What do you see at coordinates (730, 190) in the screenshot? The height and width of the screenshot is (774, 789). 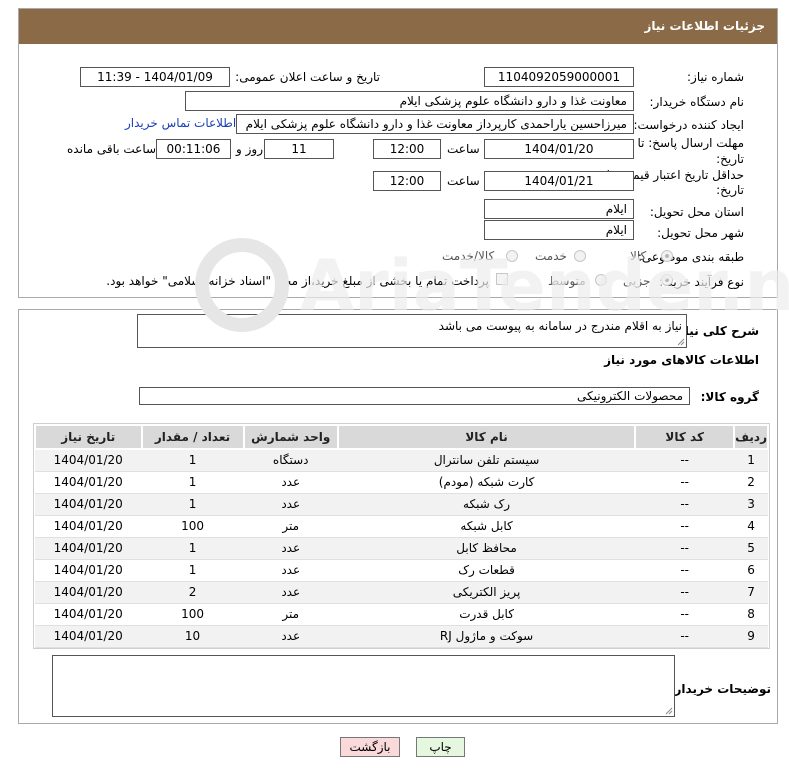 I see `validity-date-label: تاریخ:` at bounding box center [730, 190].